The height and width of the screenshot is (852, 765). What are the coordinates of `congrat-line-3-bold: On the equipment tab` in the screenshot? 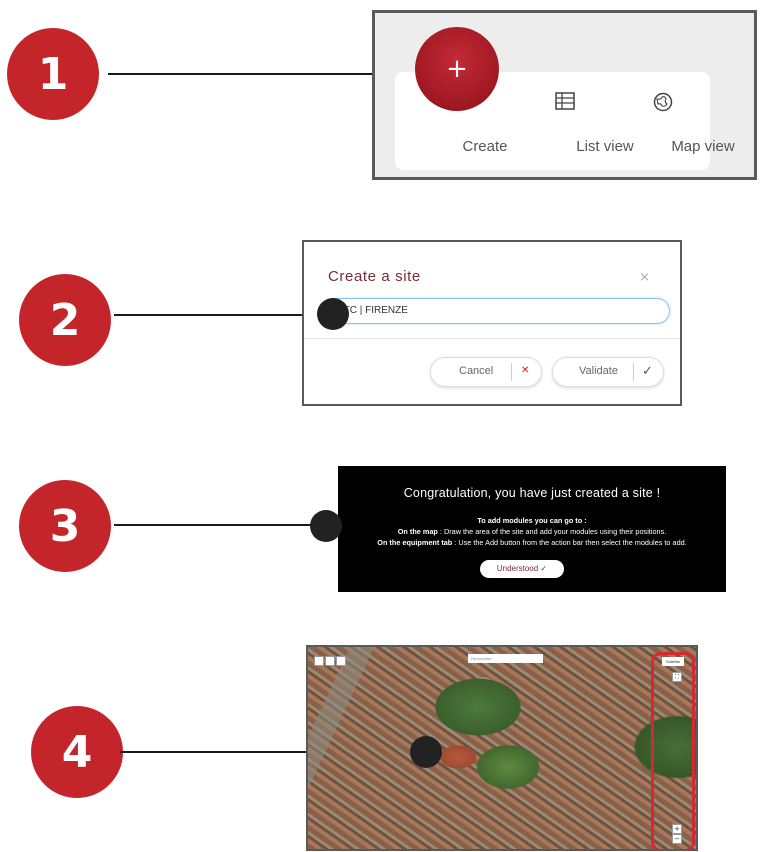 It's located at (415, 542).